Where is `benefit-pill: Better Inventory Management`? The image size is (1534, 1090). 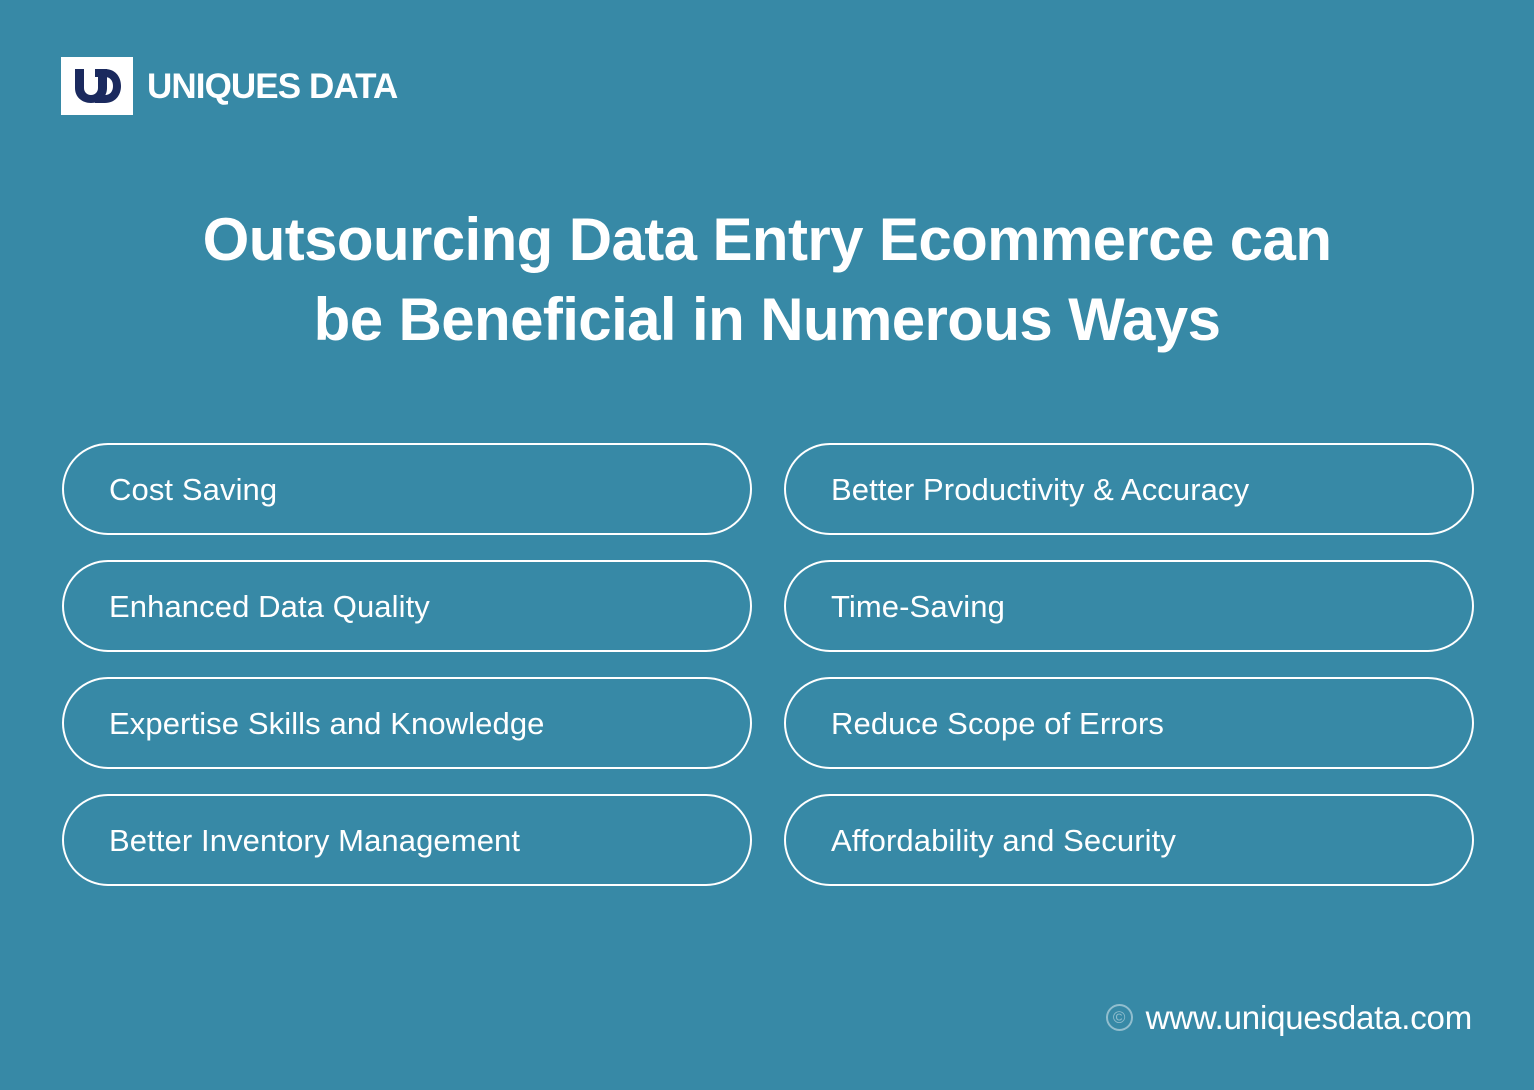 benefit-pill: Better Inventory Management is located at coordinates (407, 840).